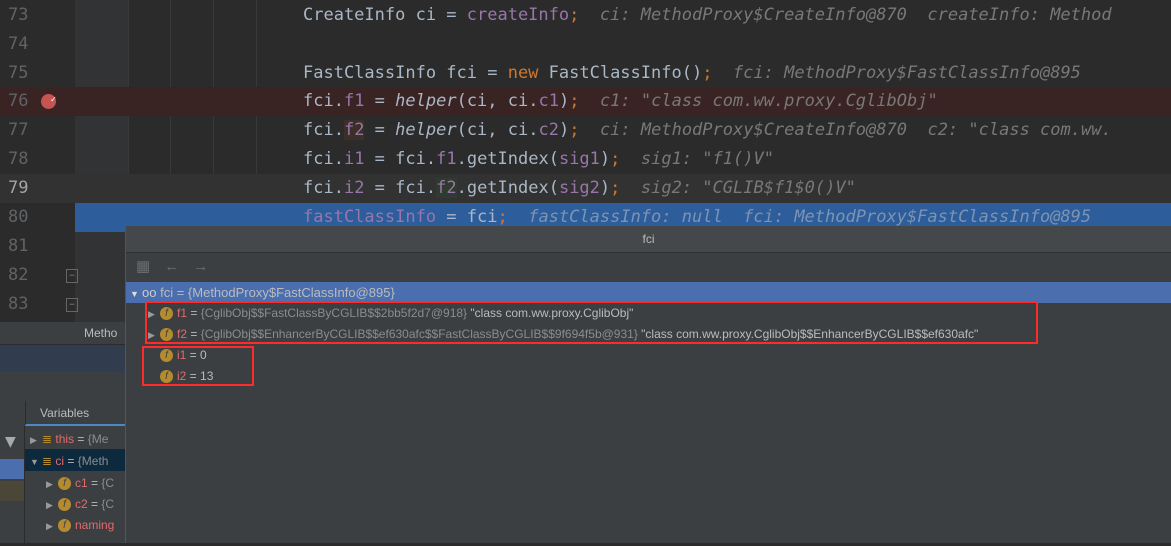 The height and width of the screenshot is (546, 1171). Describe the element at coordinates (200, 266) in the screenshot. I see `forward-arrow-icon: →` at that location.